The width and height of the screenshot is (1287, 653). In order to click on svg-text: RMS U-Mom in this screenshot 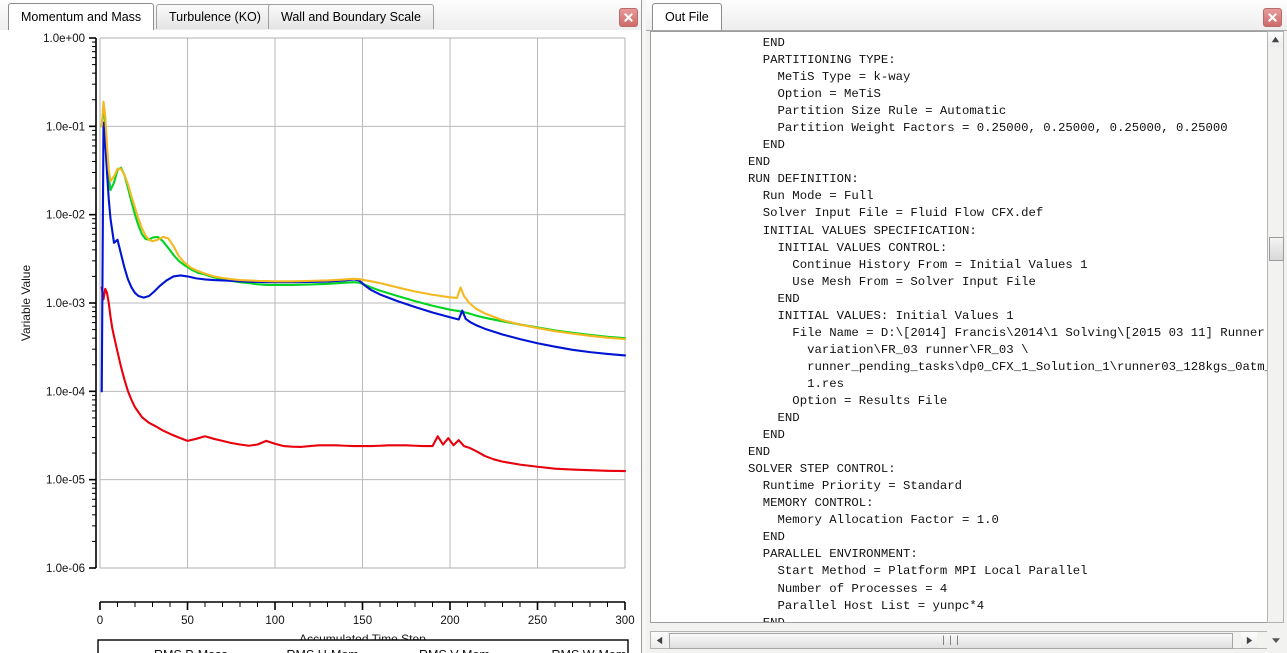, I will do `click(323, 650)`.